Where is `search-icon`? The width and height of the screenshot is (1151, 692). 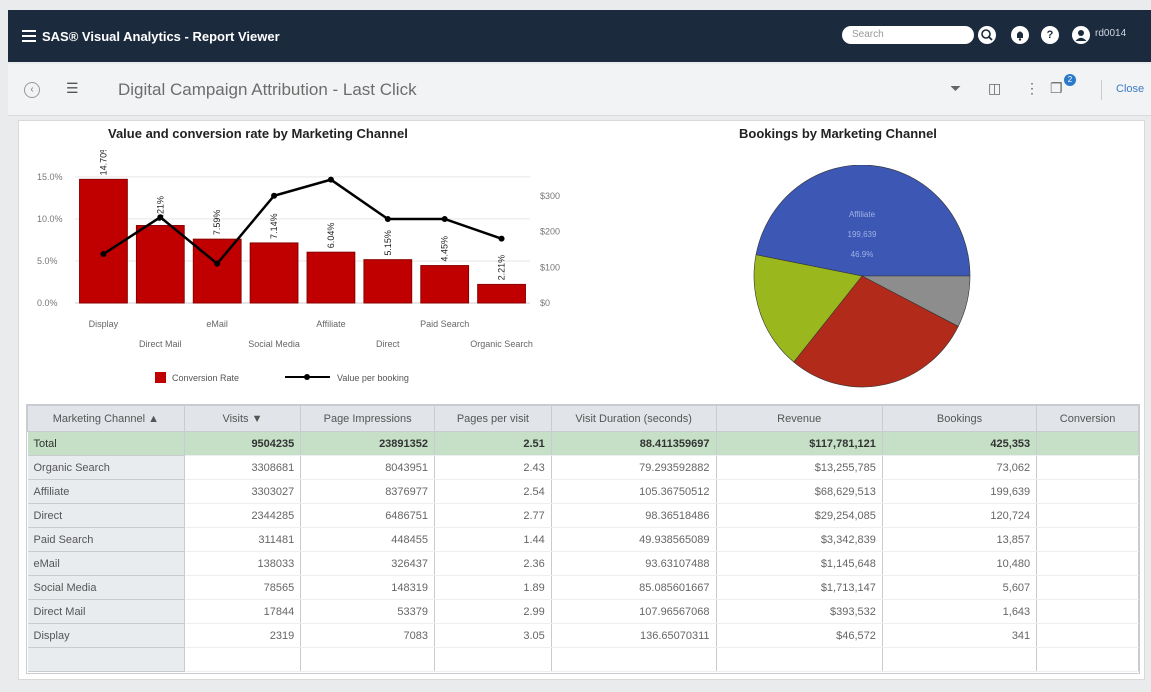 search-icon is located at coordinates (987, 35).